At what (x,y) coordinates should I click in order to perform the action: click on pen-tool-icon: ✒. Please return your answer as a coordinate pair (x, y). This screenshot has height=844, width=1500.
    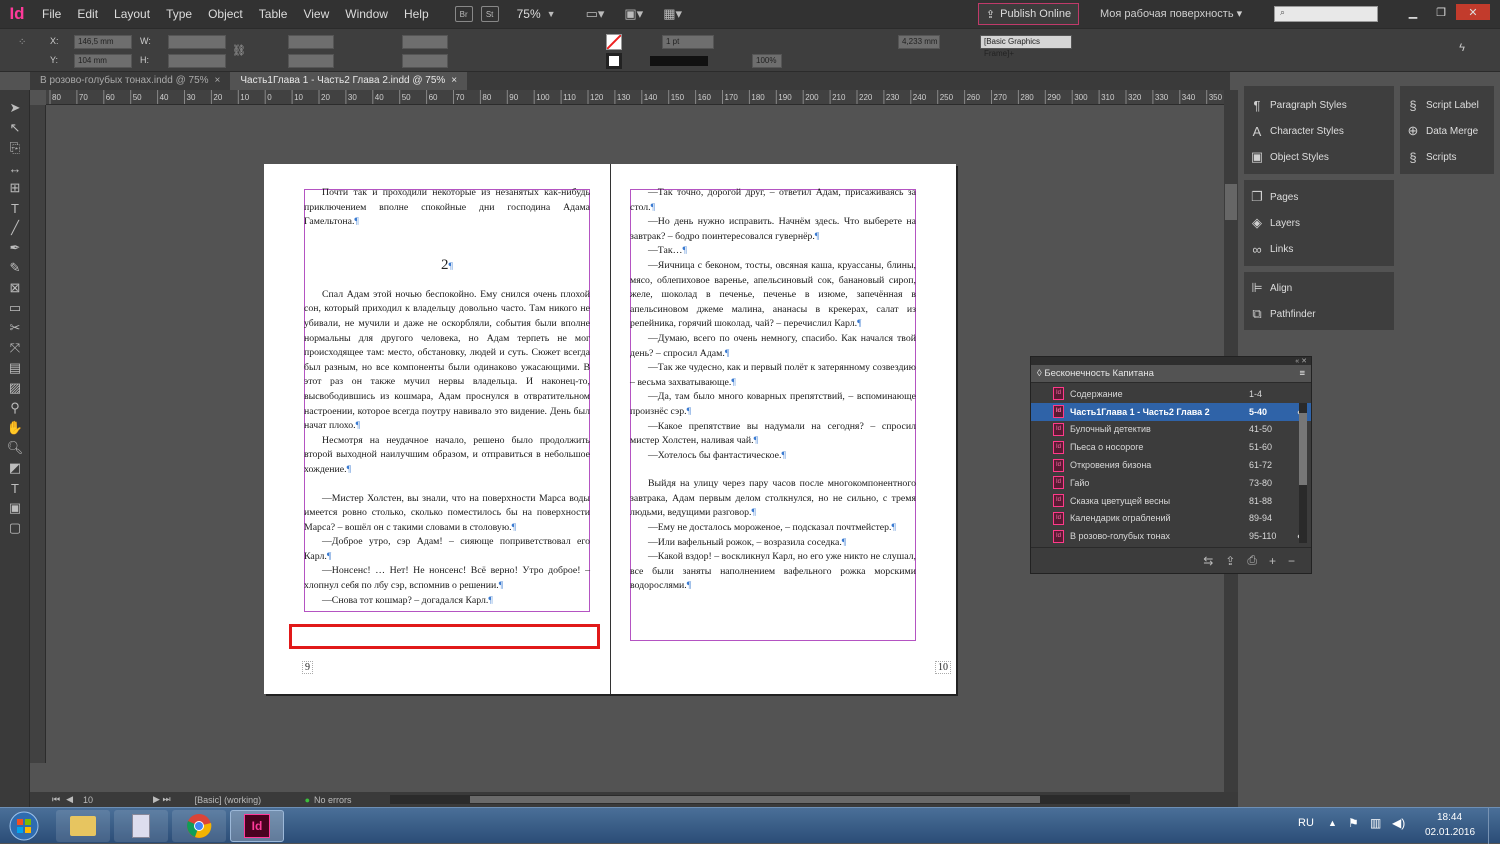
    Looking at the image, I should click on (15, 248).